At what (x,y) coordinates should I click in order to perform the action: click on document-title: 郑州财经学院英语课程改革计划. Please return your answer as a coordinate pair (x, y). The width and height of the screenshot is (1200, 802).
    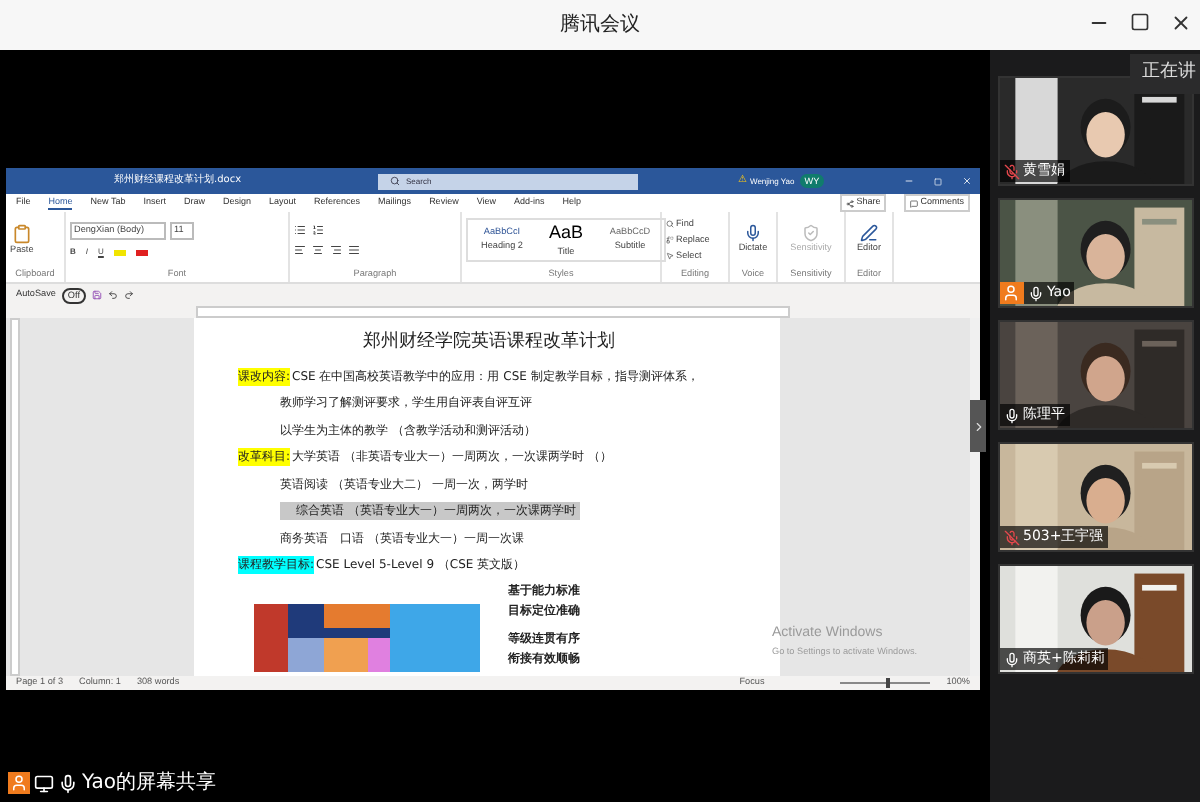
    Looking at the image, I should click on (490, 343).